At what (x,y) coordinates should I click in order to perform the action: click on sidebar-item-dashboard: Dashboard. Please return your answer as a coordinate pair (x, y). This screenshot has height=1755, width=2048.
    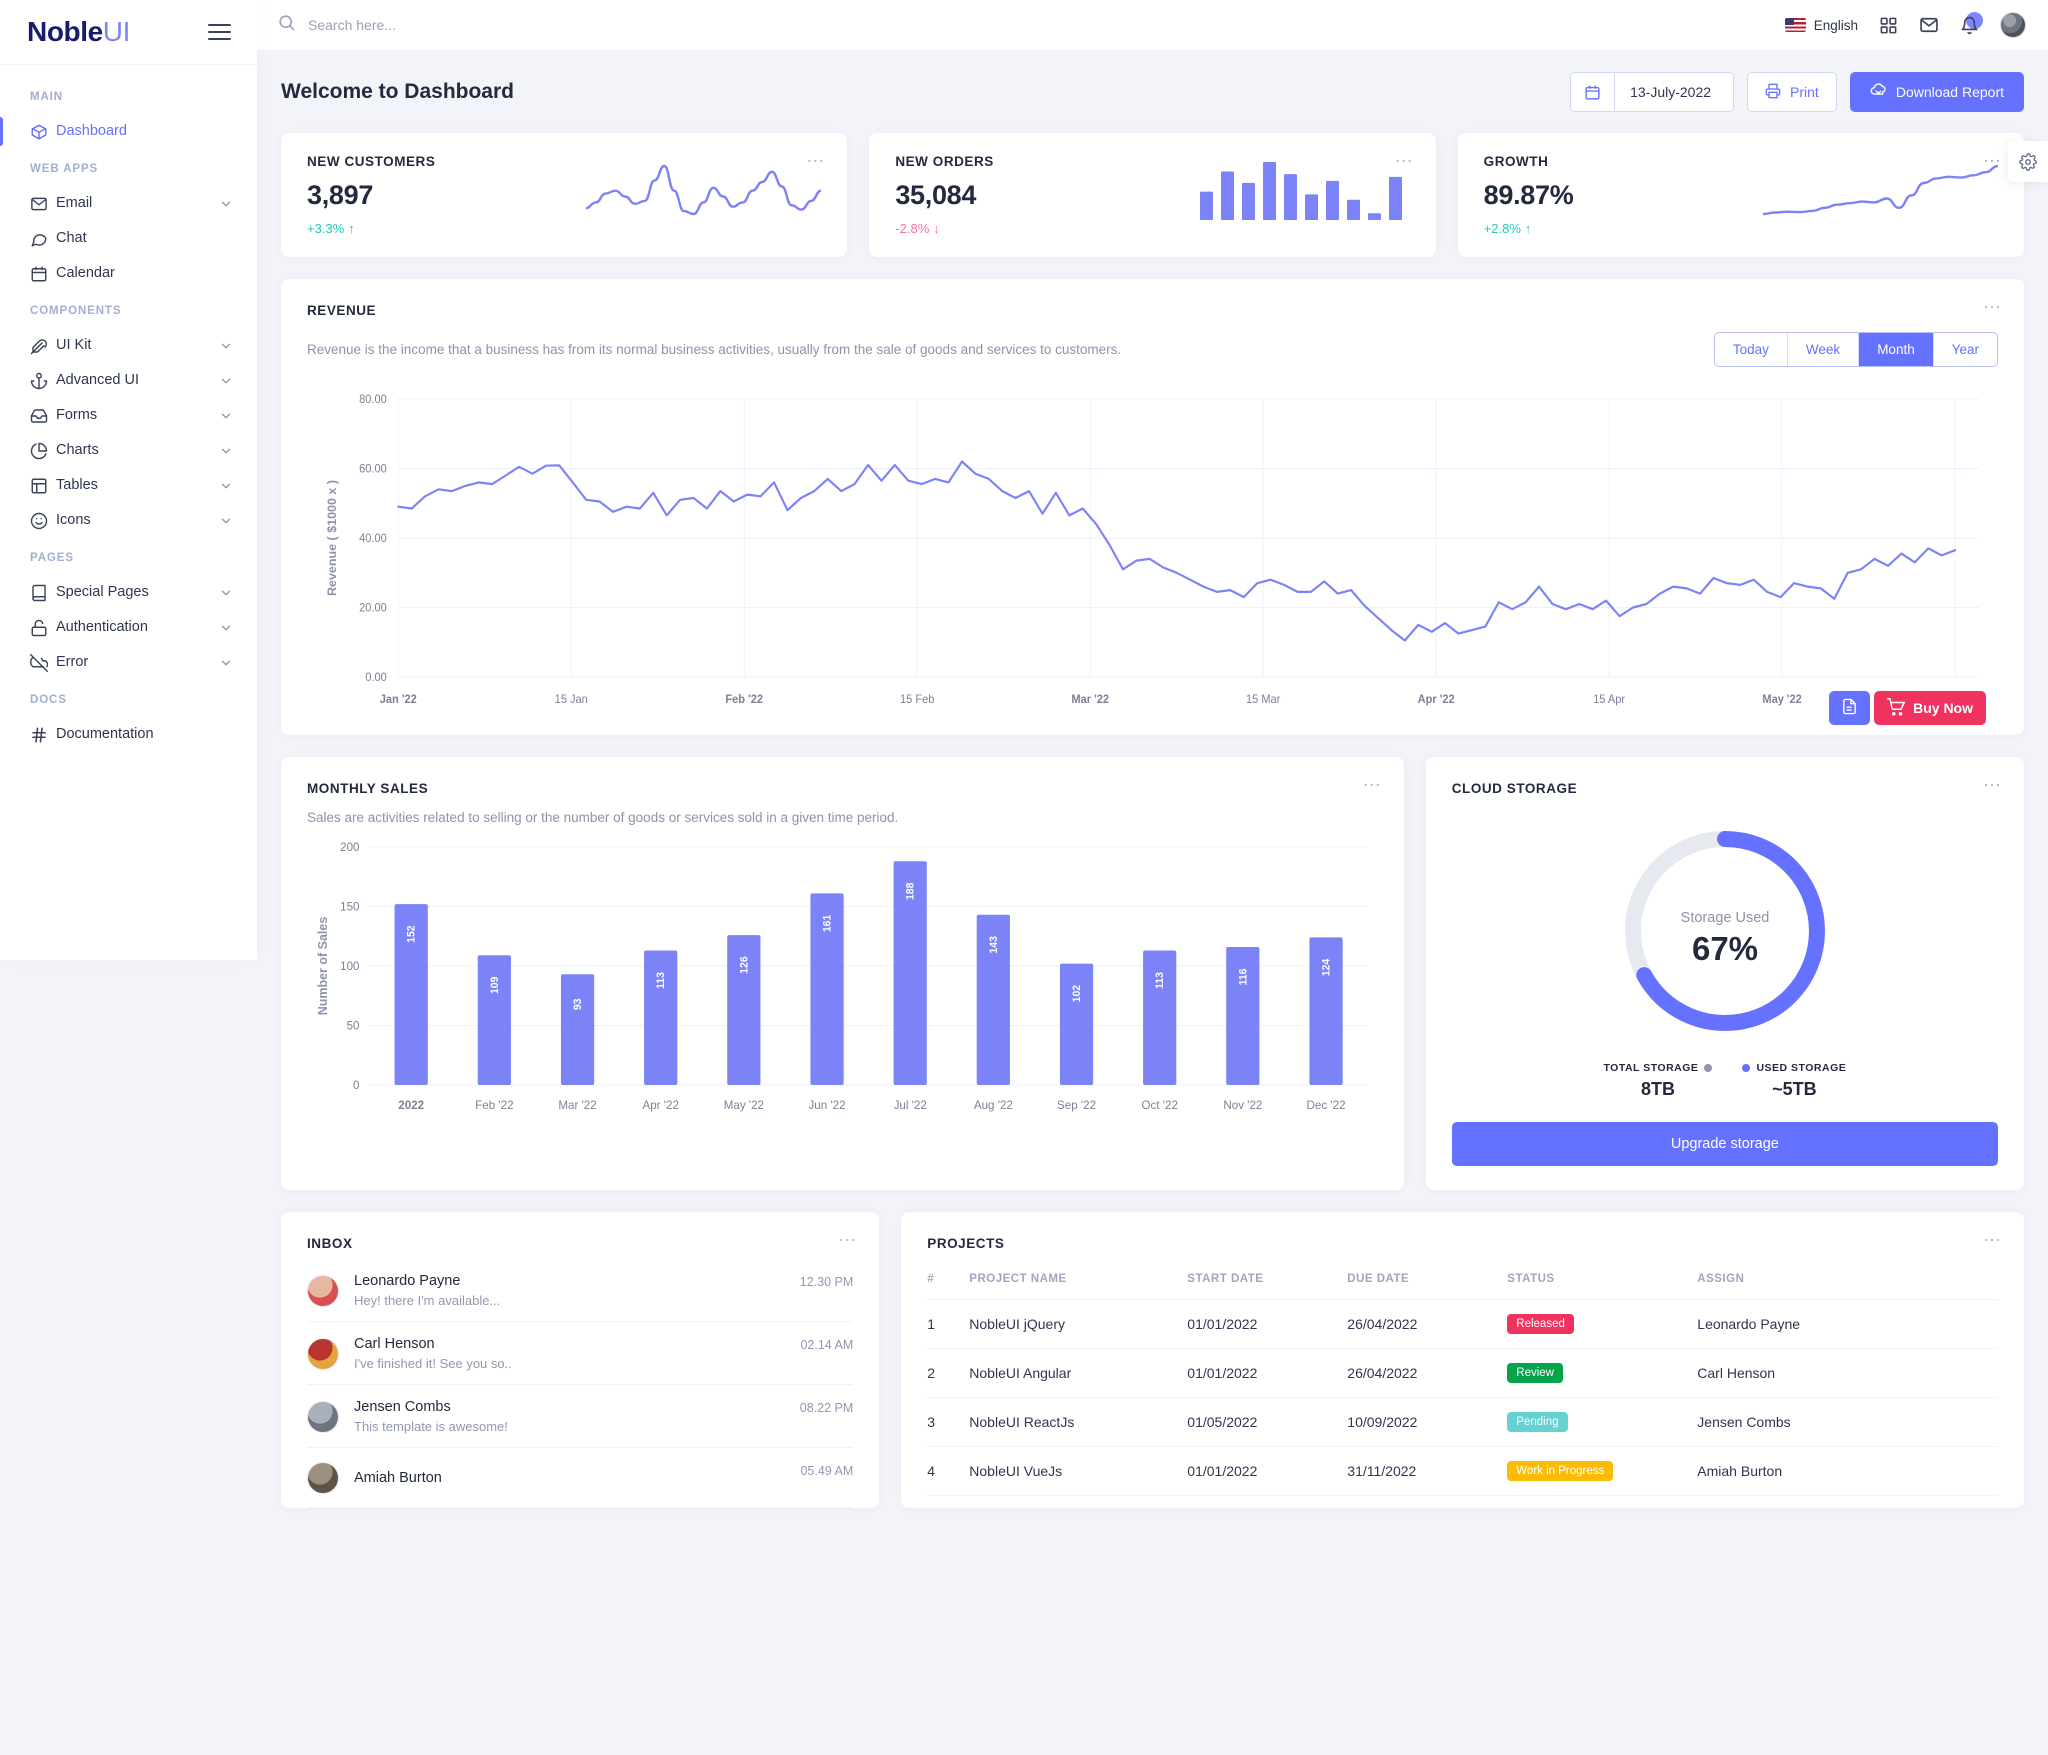
    Looking at the image, I should click on (128, 131).